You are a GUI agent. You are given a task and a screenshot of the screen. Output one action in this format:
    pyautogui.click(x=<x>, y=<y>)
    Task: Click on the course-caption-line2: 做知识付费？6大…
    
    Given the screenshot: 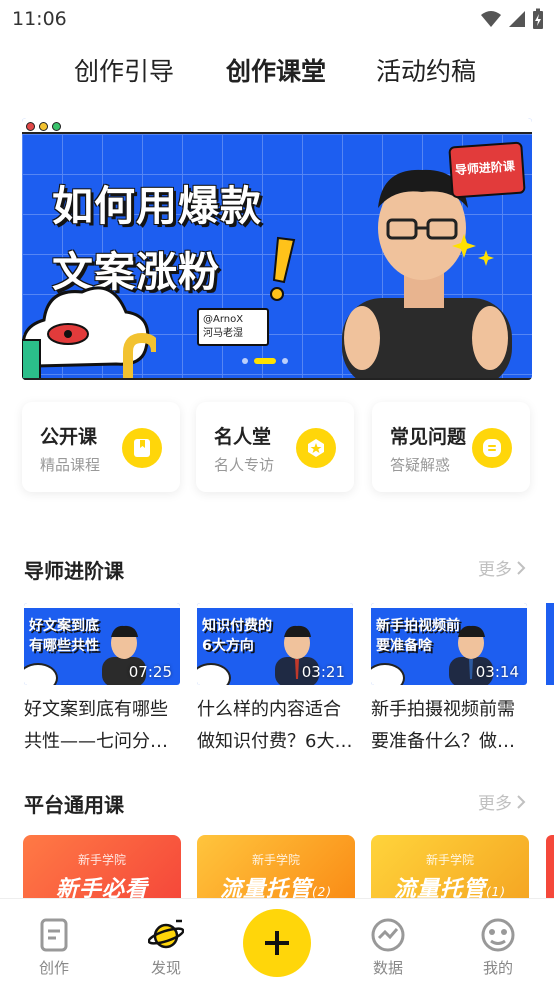 What is the action you would take?
    pyautogui.click(x=275, y=741)
    